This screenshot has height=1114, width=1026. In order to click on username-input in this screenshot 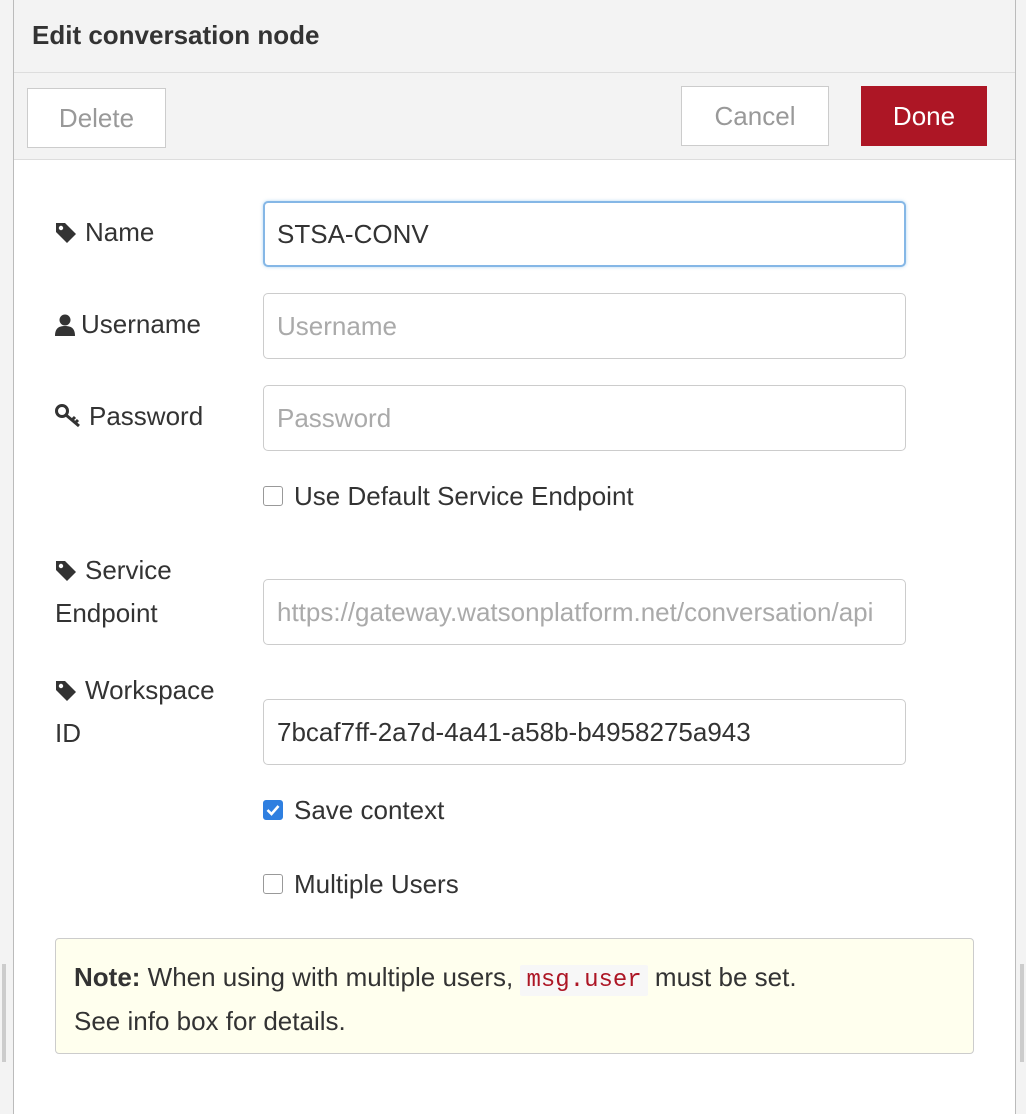, I will do `click(584, 326)`.